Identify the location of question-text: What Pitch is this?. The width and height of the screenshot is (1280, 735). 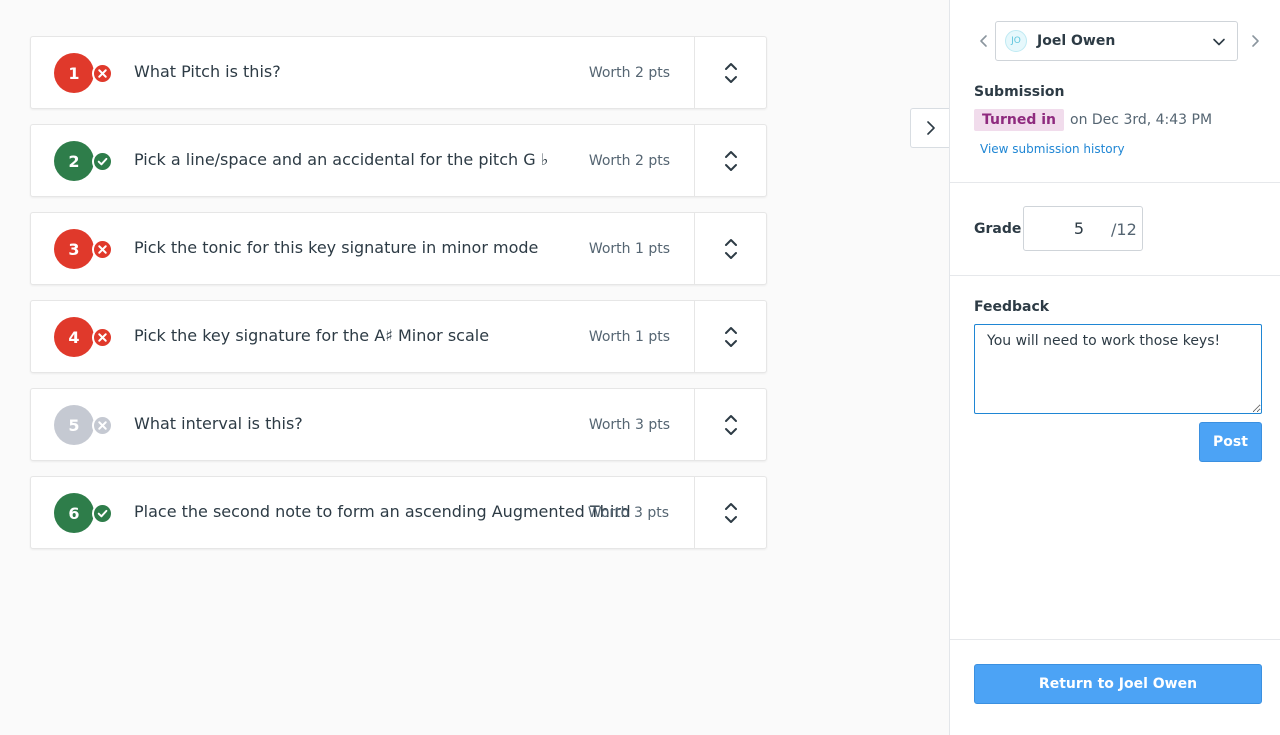
(207, 71).